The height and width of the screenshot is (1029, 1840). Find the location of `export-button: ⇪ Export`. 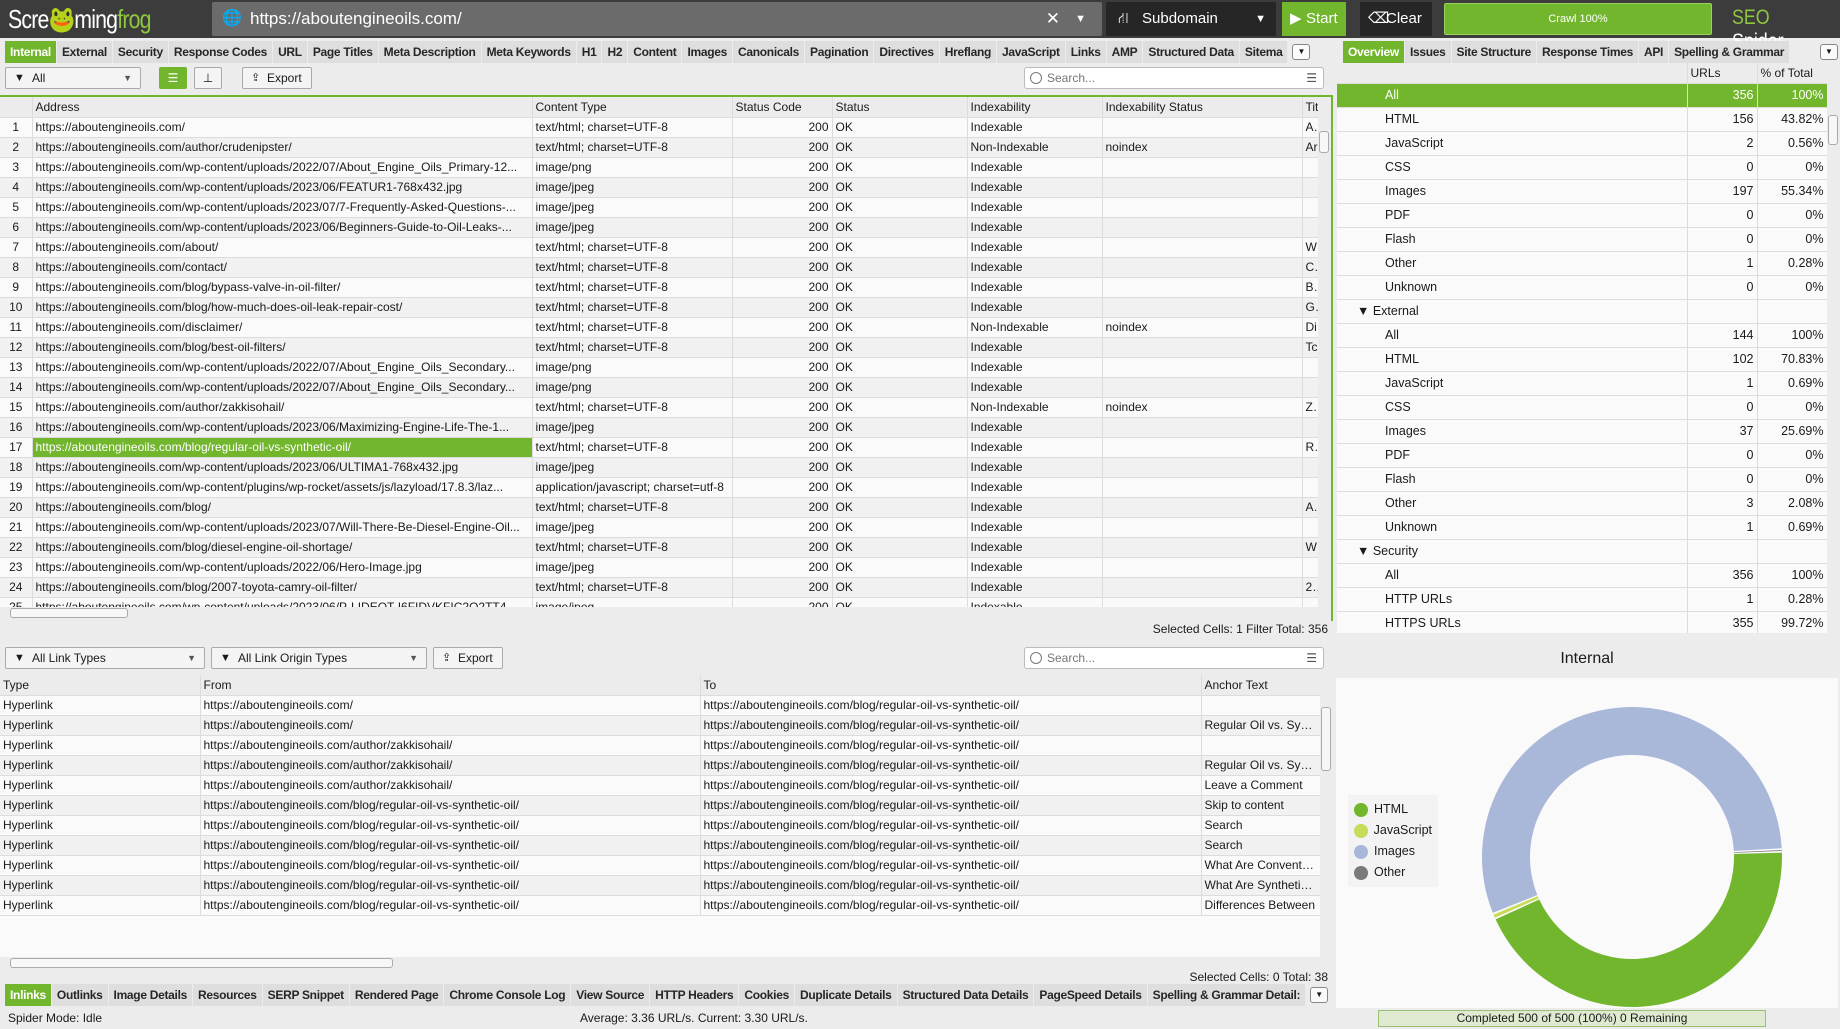

export-button: ⇪ Export is located at coordinates (277, 78).